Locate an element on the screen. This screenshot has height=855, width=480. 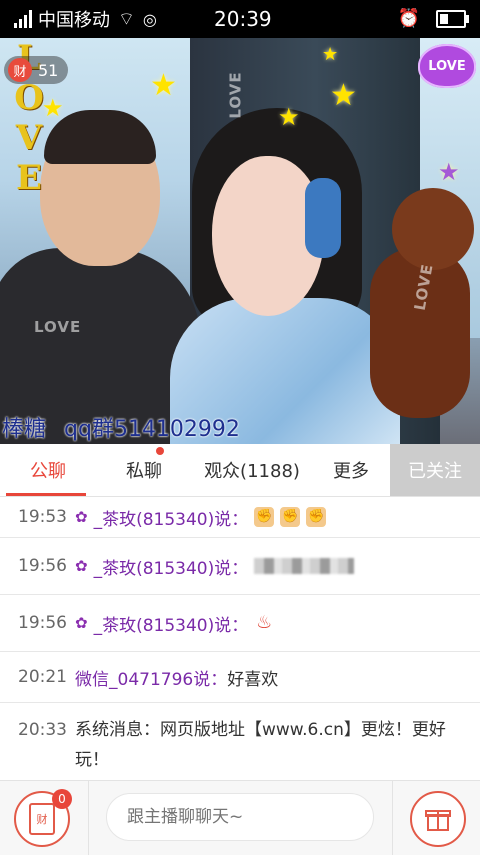
fortune-gift-button: 财 0 is located at coordinates (43, 818).